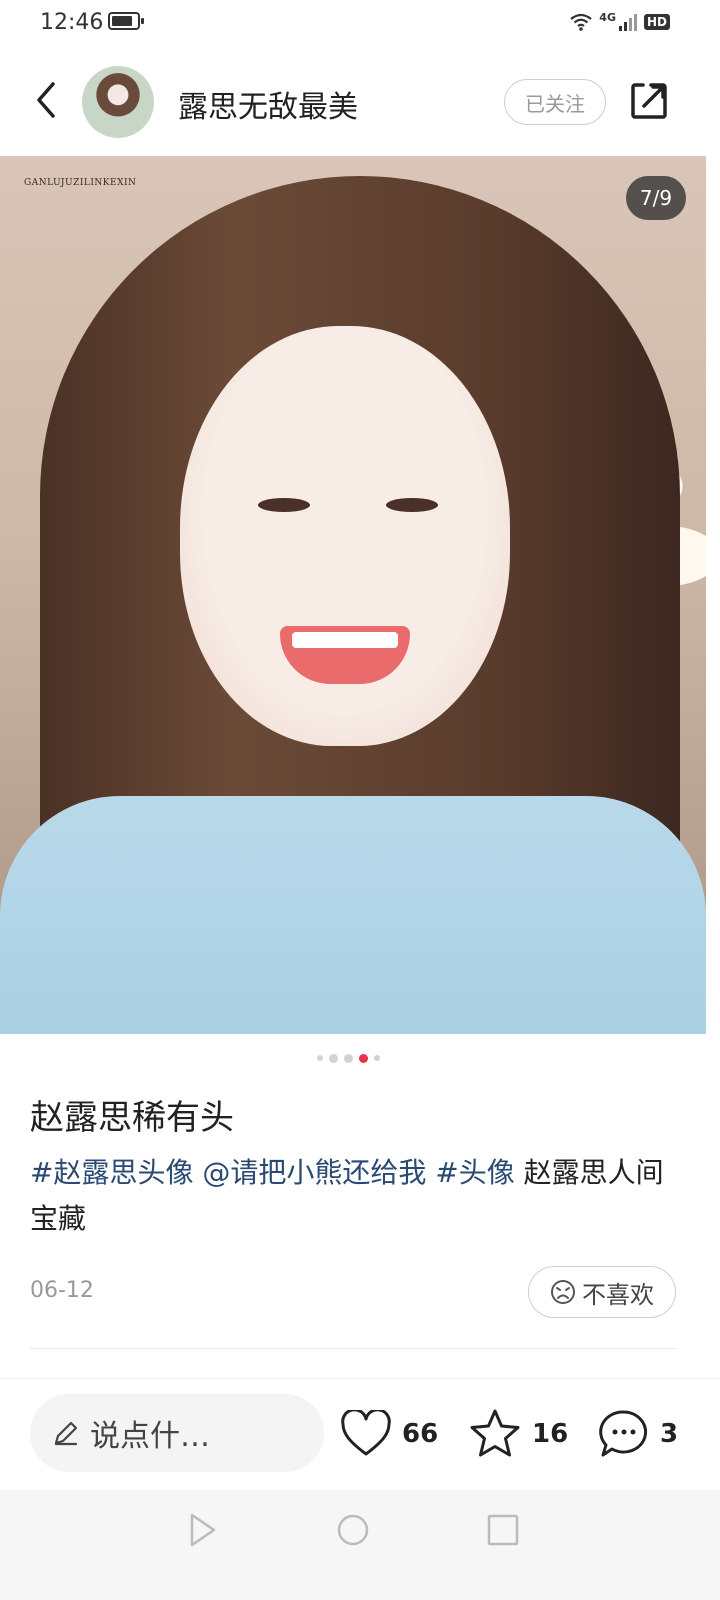  I want to click on nav-recent-button, so click(503, 1530).